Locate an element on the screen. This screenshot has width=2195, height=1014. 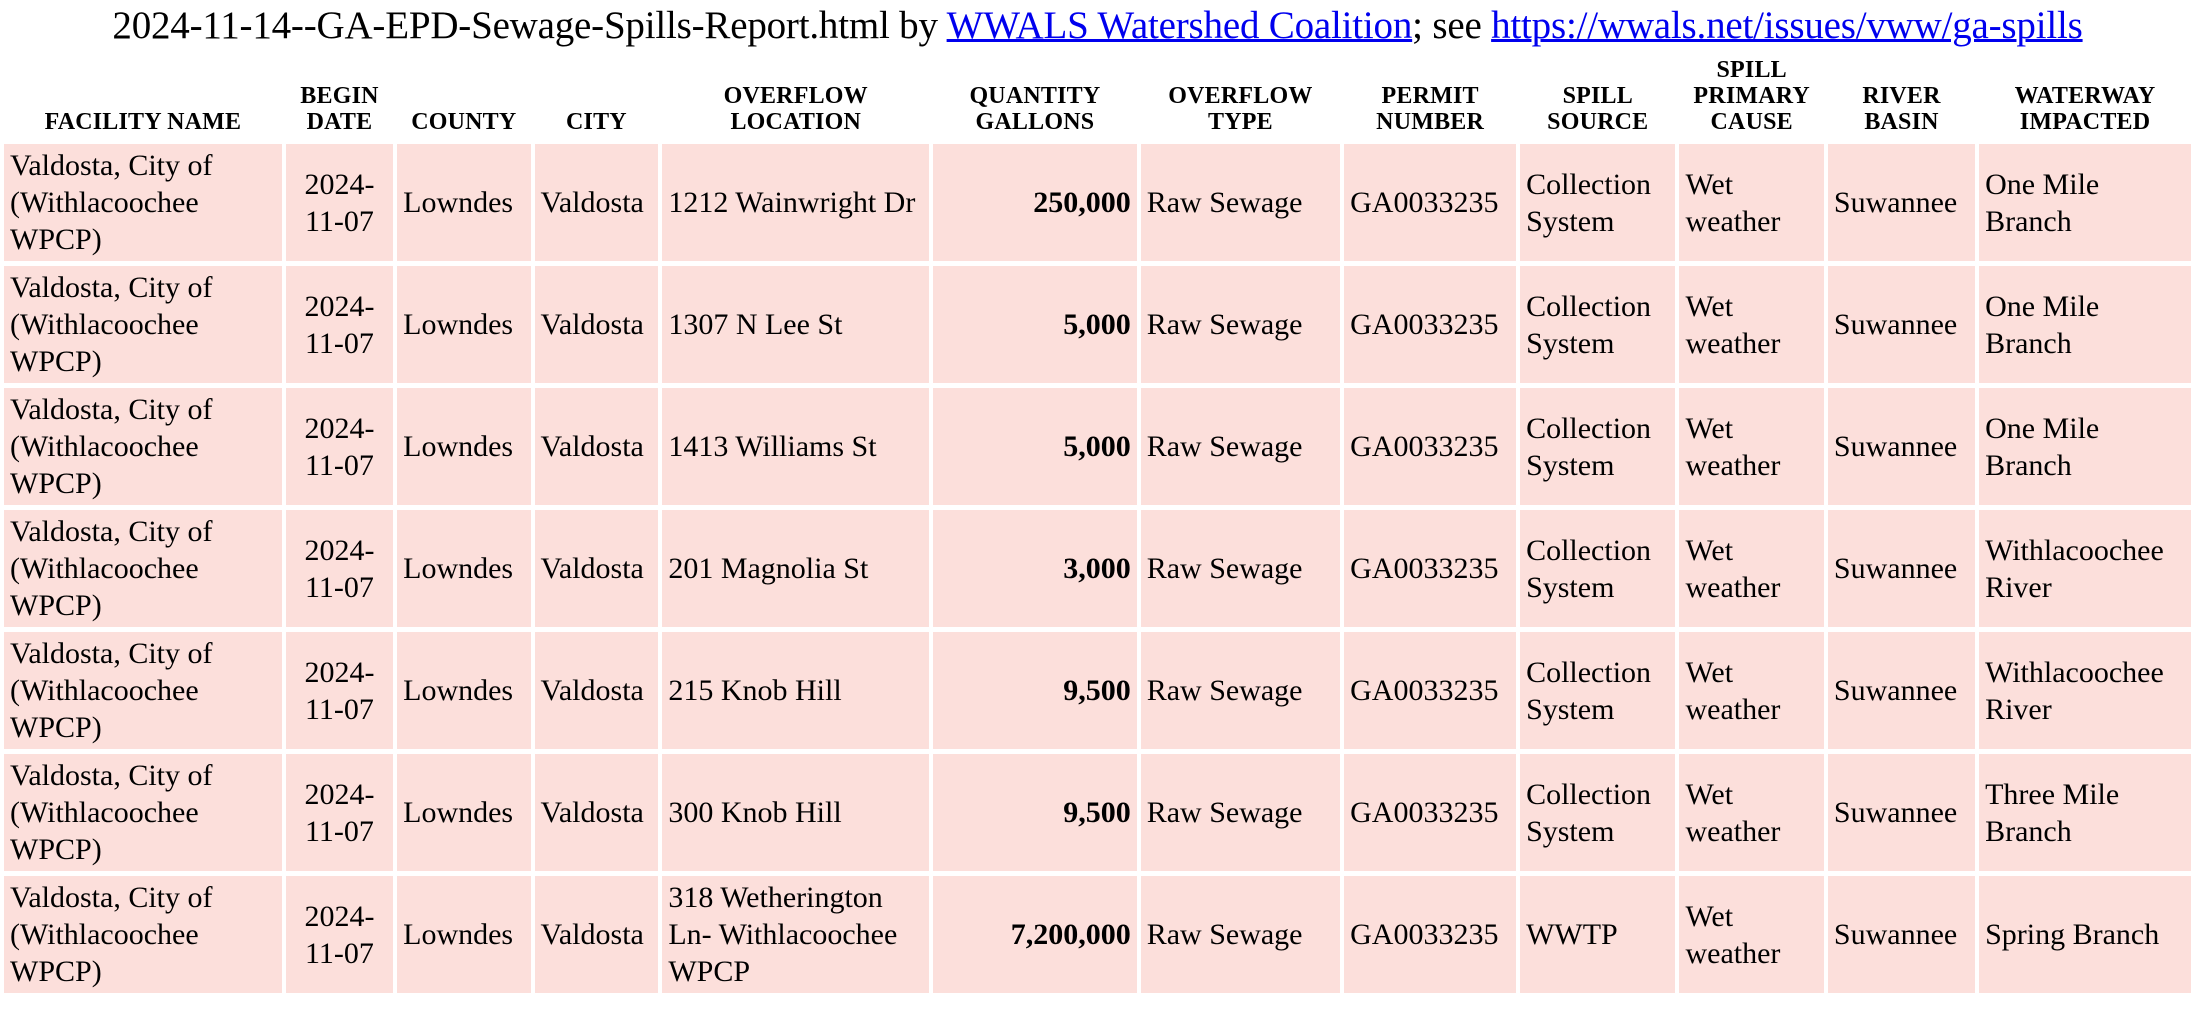
column-header-waterway-impacted: WATERWAY IMPACTED is located at coordinates (2085, 98).